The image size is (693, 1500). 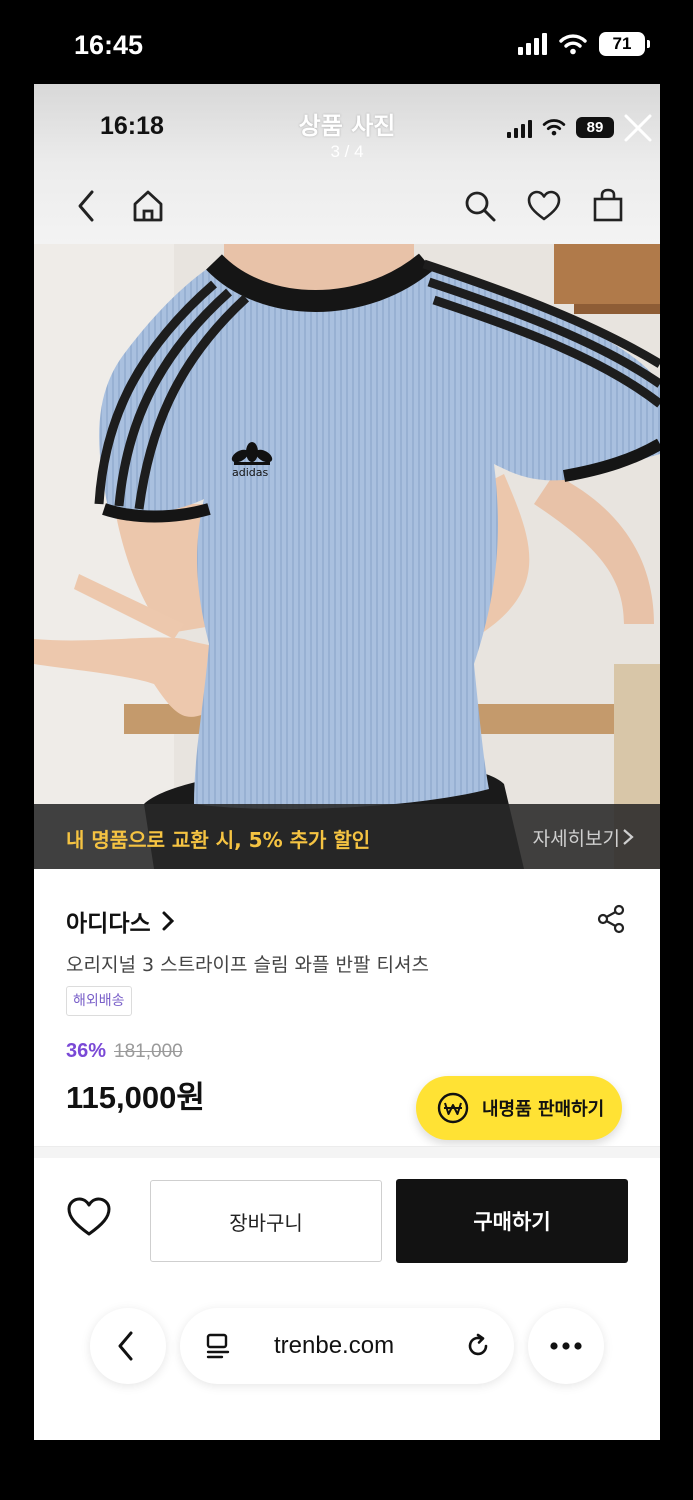 I want to click on back-chevron-icon, so click(x=87, y=206).